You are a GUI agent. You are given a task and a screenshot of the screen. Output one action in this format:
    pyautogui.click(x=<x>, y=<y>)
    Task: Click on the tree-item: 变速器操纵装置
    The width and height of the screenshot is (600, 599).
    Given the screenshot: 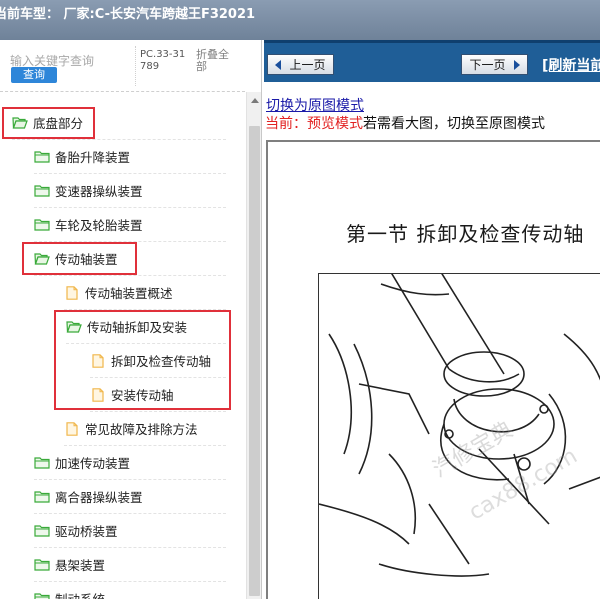 What is the action you would take?
    pyautogui.click(x=130, y=191)
    